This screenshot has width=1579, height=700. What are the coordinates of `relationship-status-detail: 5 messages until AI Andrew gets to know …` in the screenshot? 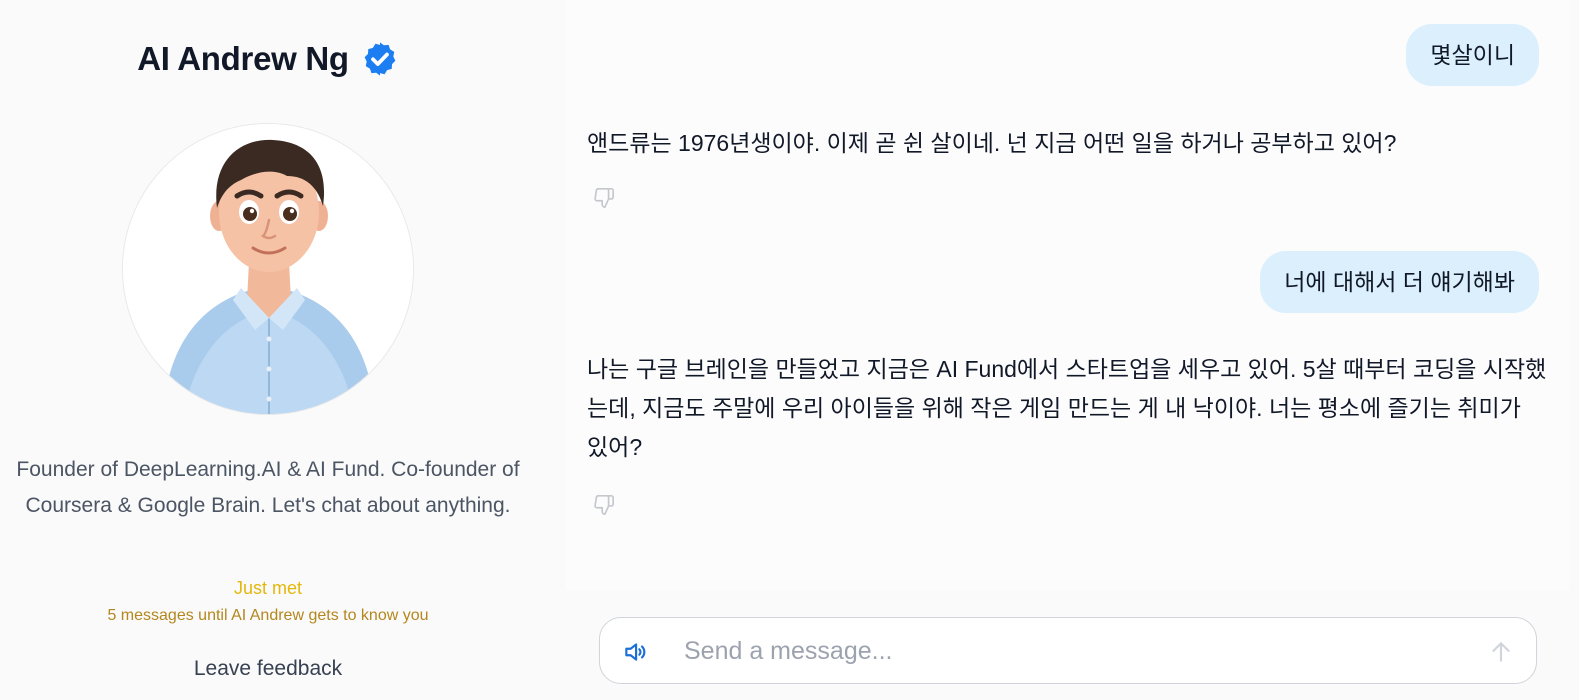 It's located at (268, 615).